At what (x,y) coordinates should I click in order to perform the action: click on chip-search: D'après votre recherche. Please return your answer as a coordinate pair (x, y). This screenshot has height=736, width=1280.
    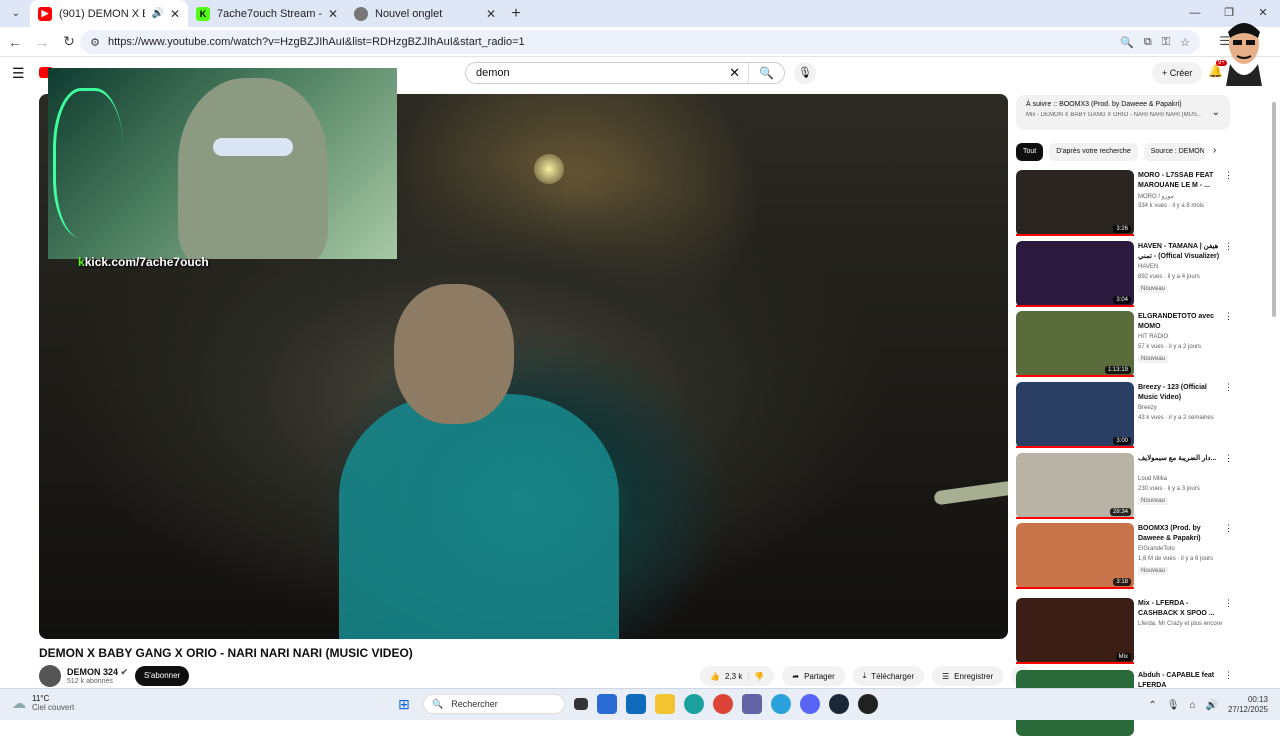
    Looking at the image, I should click on (1093, 152).